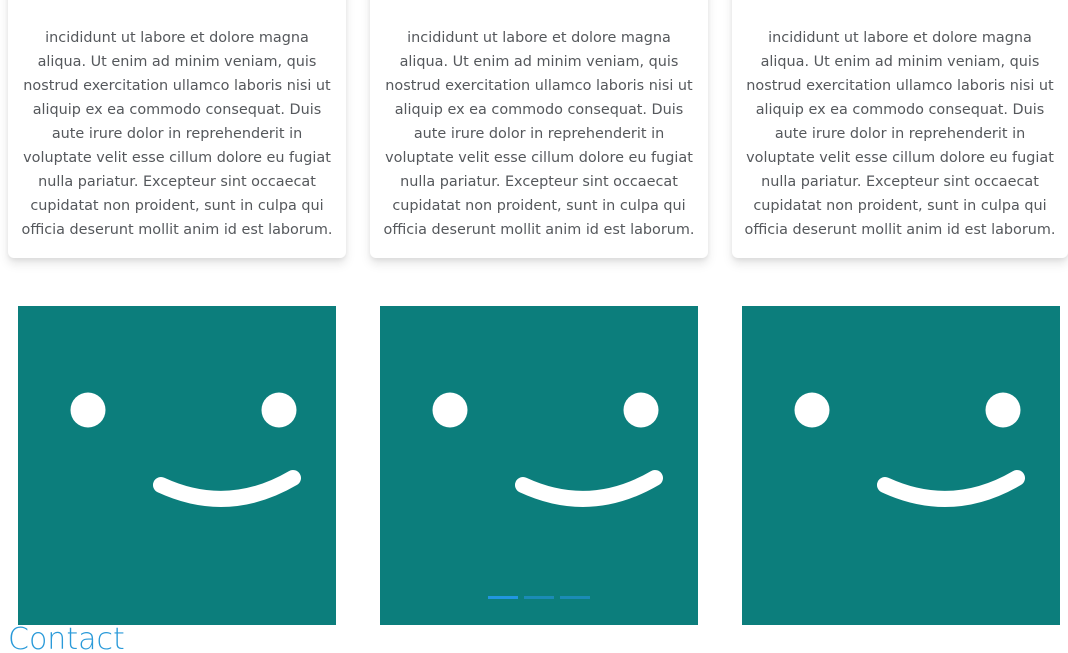 The height and width of the screenshot is (653, 1068). What do you see at coordinates (66, 637) in the screenshot?
I see `contact-section-title: Contact` at bounding box center [66, 637].